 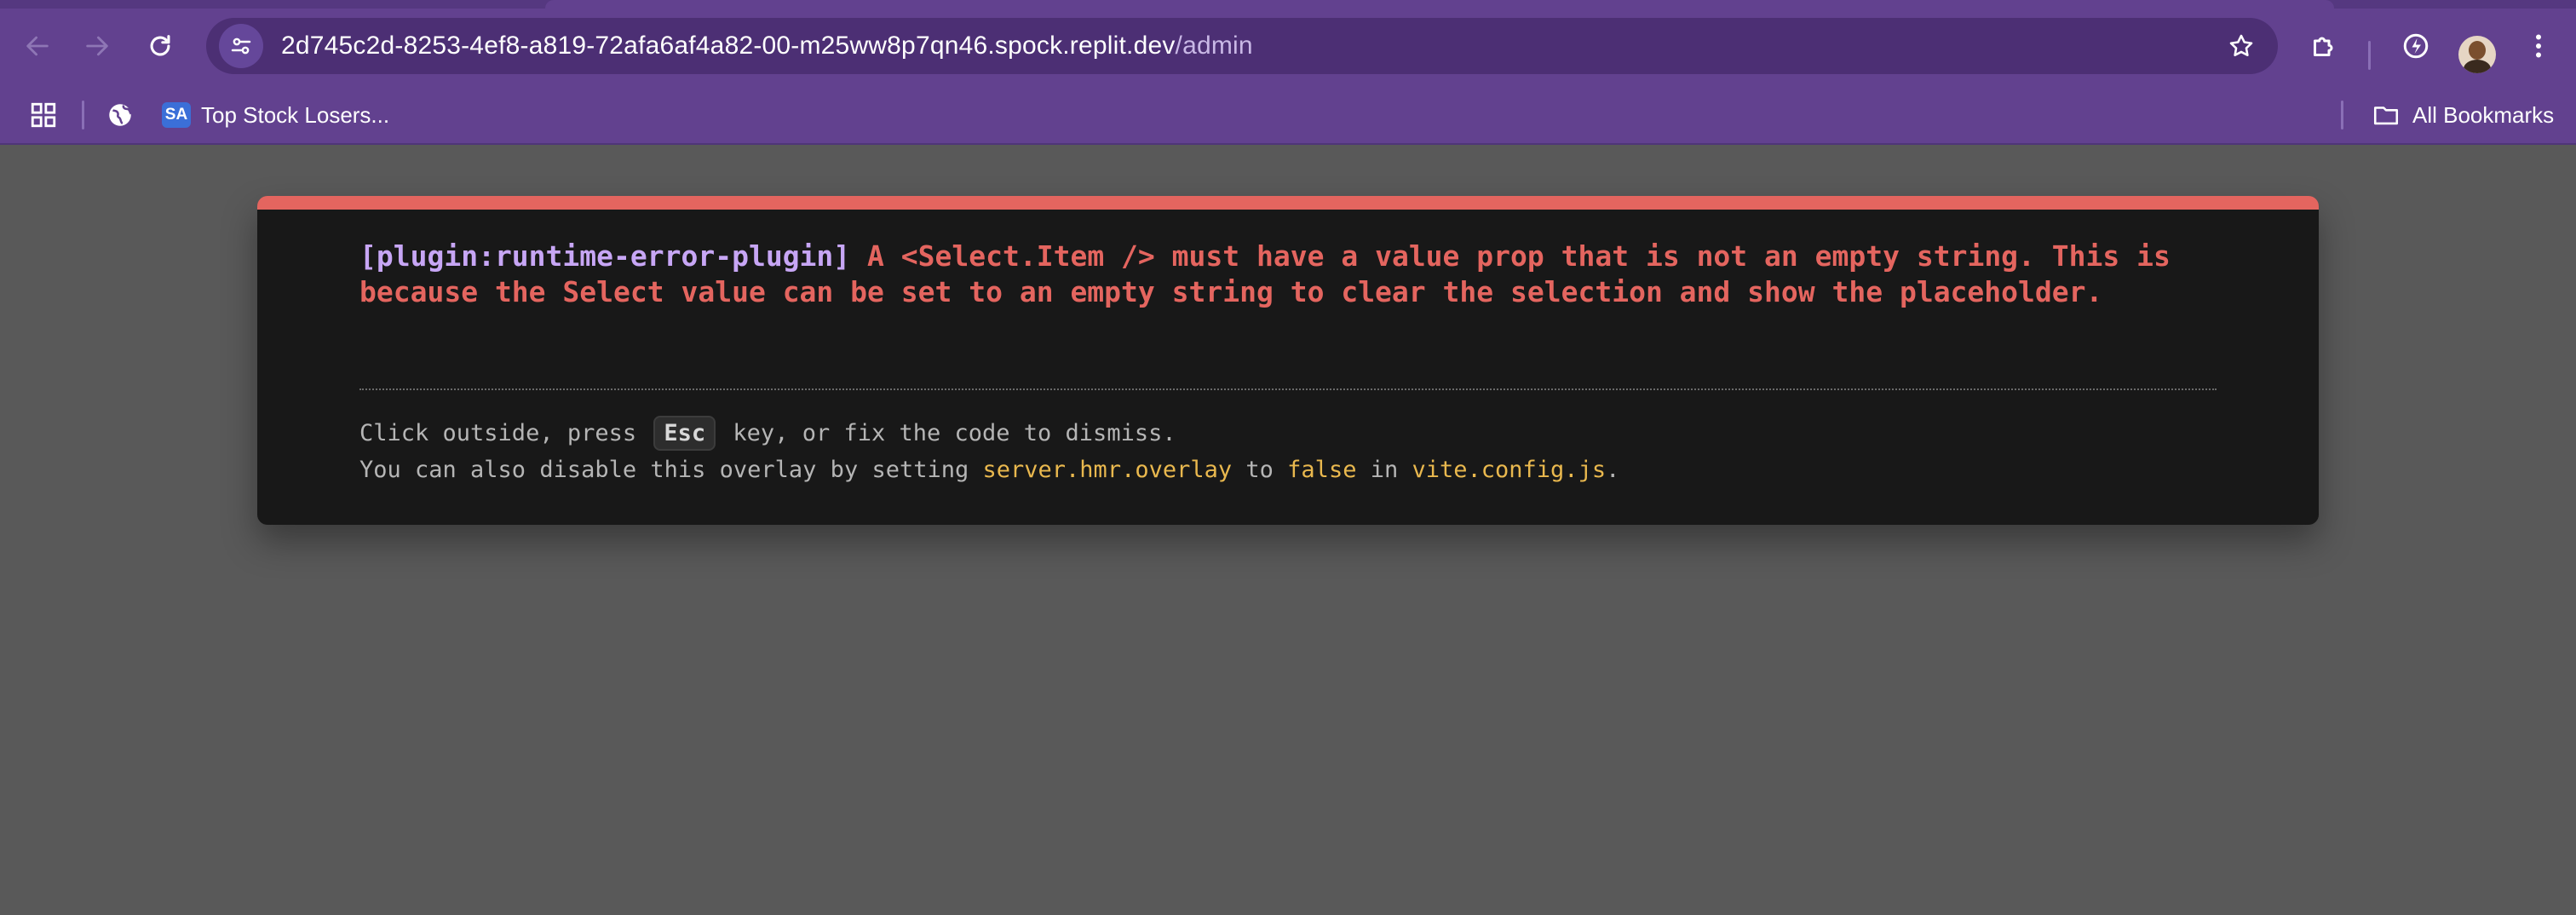 I want to click on tip-text: to, so click(x=1260, y=470).